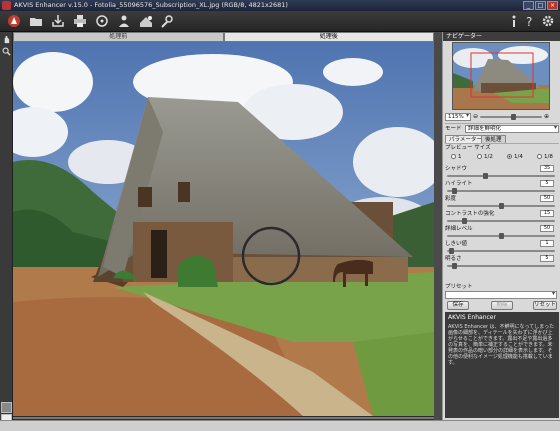  Describe the element at coordinates (470, 214) in the screenshot. I see `param-label: コントラストの強化` at that location.